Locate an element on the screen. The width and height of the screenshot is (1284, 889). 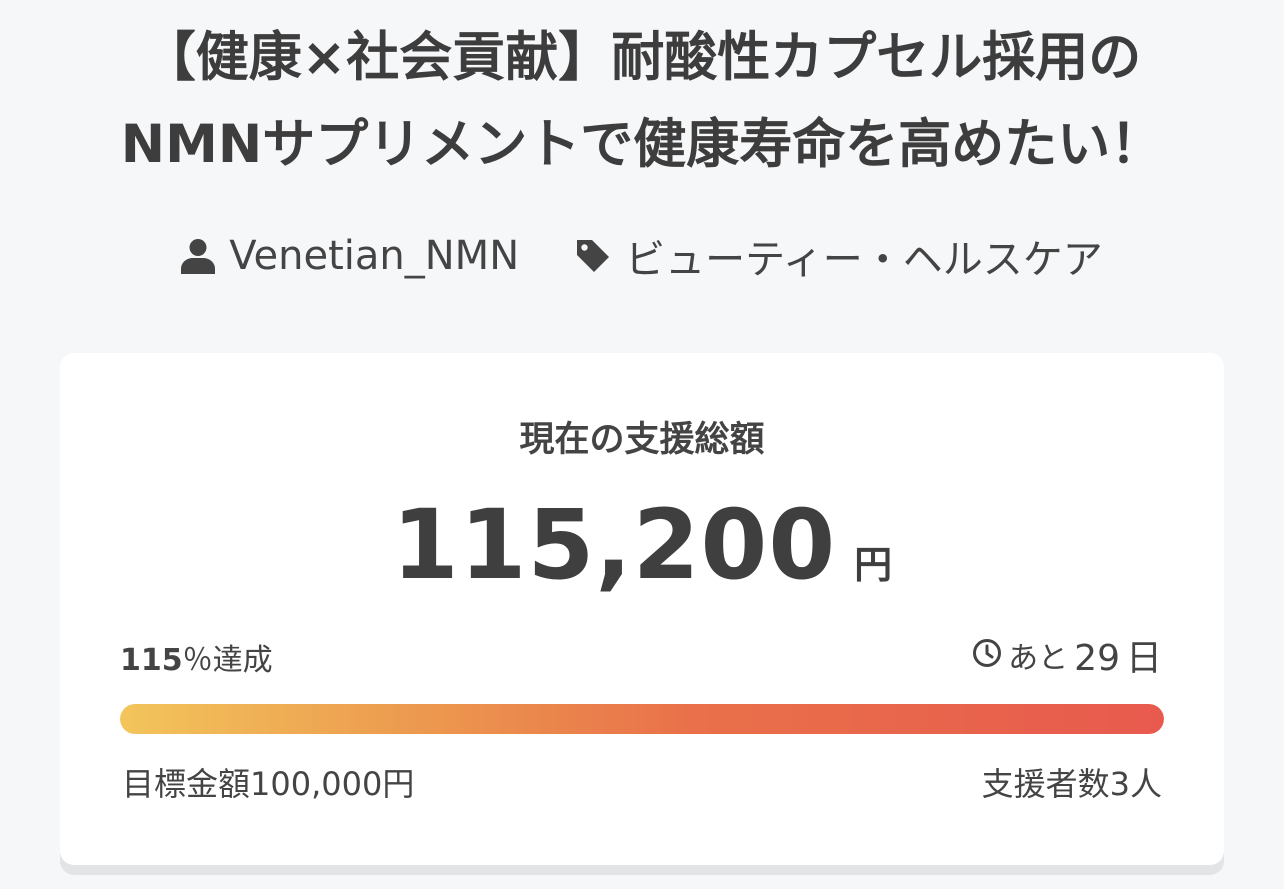
funding-amount-row: 115,200 円 is located at coordinates (642, 545).